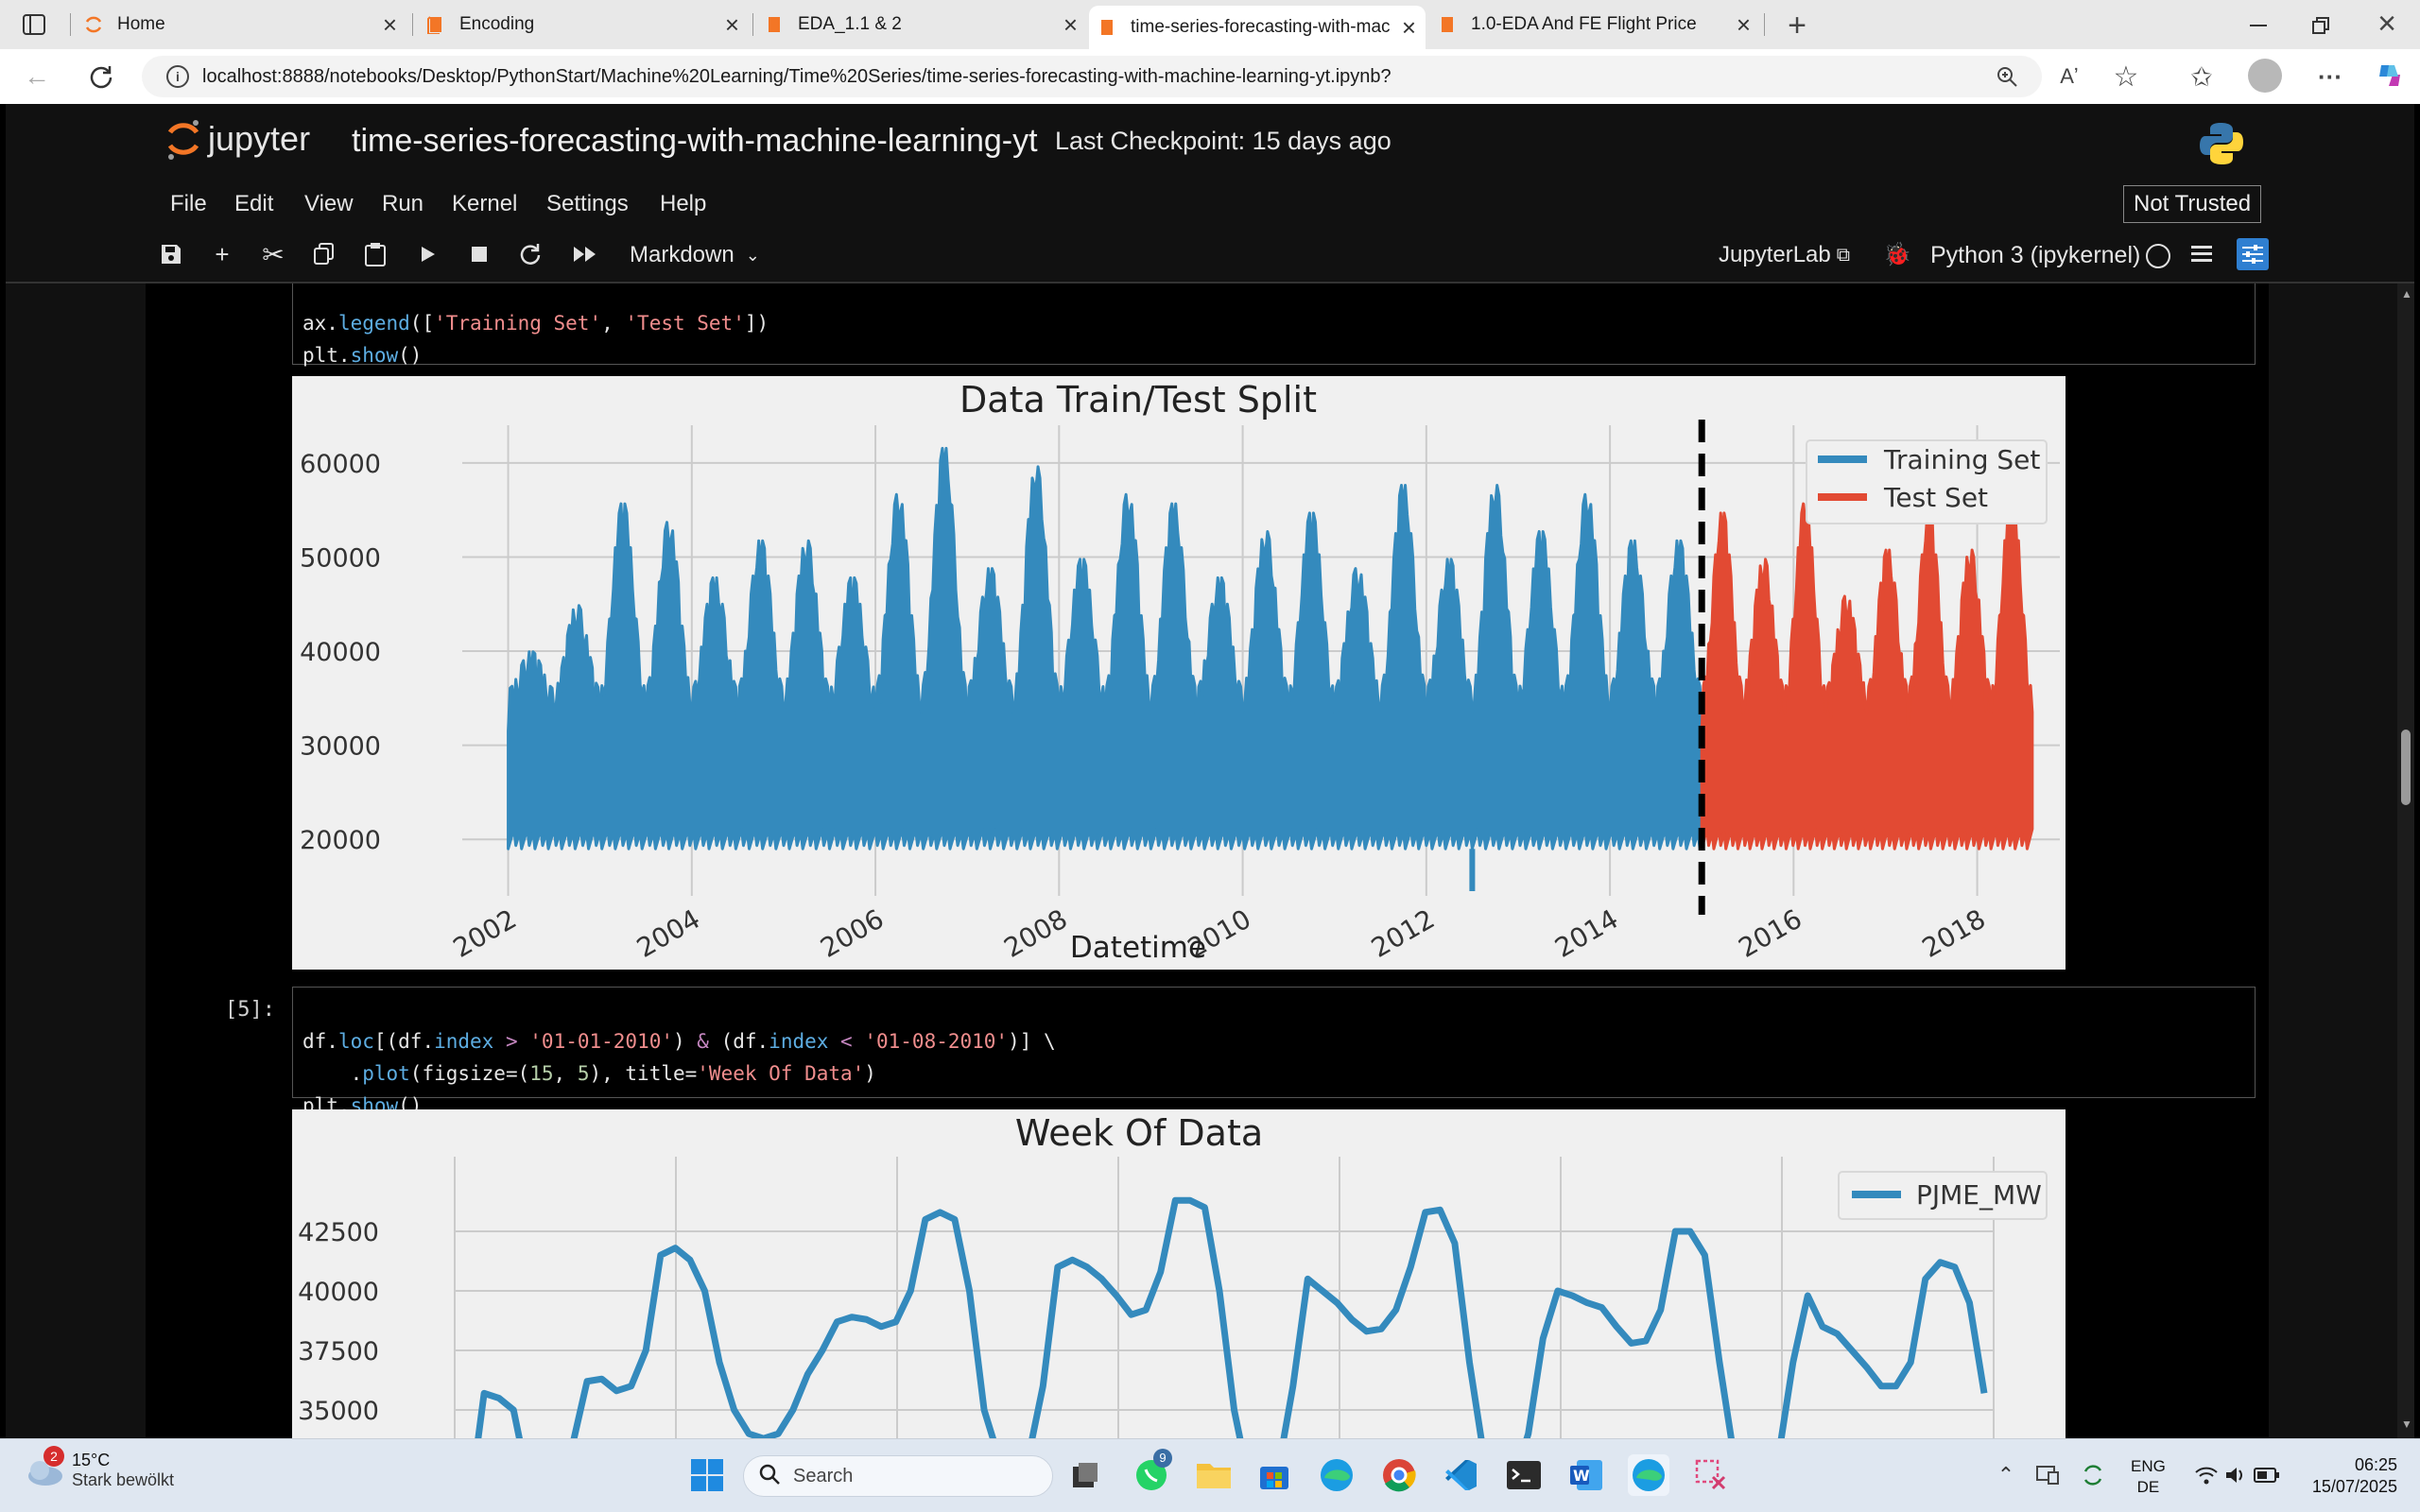 This screenshot has width=2420, height=1512. Describe the element at coordinates (850, 24) in the screenshot. I see `tab-title: EDA_1.1 & 2` at that location.